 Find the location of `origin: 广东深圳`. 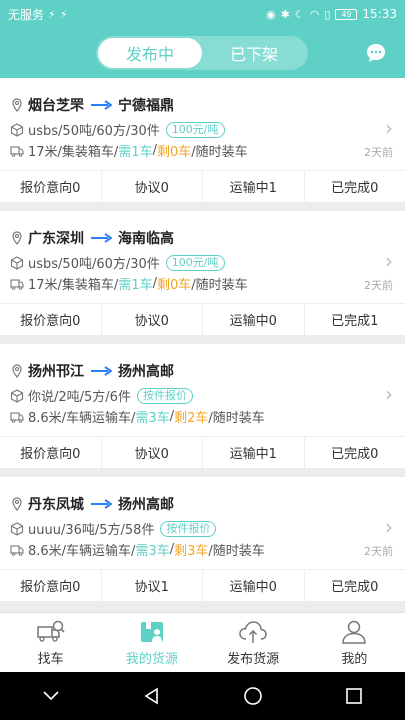

origin: 广东深圳 is located at coordinates (56, 239).